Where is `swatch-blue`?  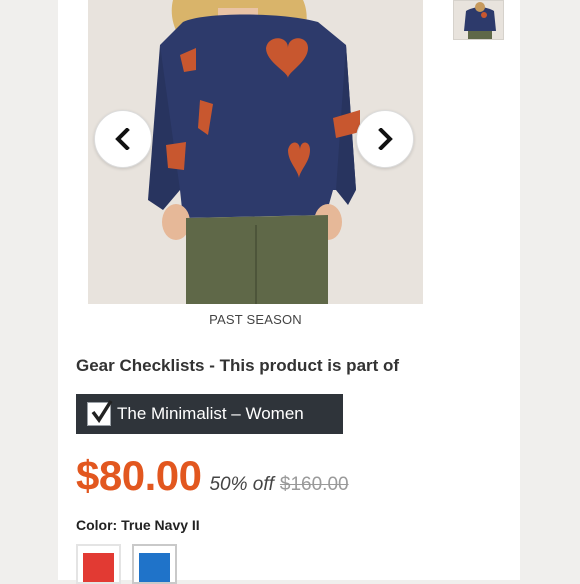
swatch-blue is located at coordinates (154, 564).